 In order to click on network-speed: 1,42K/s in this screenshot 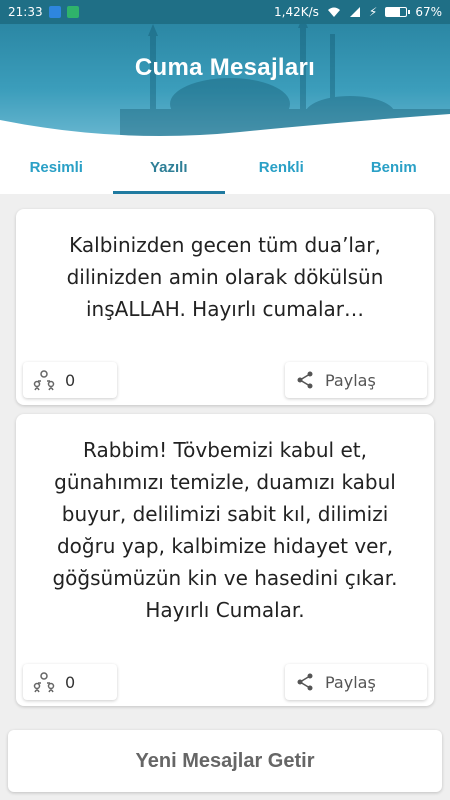, I will do `click(296, 12)`.